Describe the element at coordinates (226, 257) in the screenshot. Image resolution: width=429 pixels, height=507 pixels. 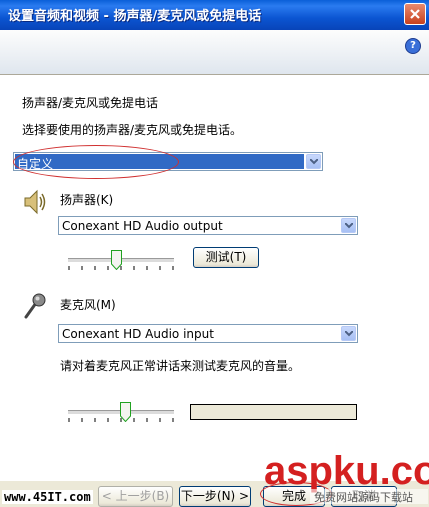
I see `test-button: 测试(T)` at that location.